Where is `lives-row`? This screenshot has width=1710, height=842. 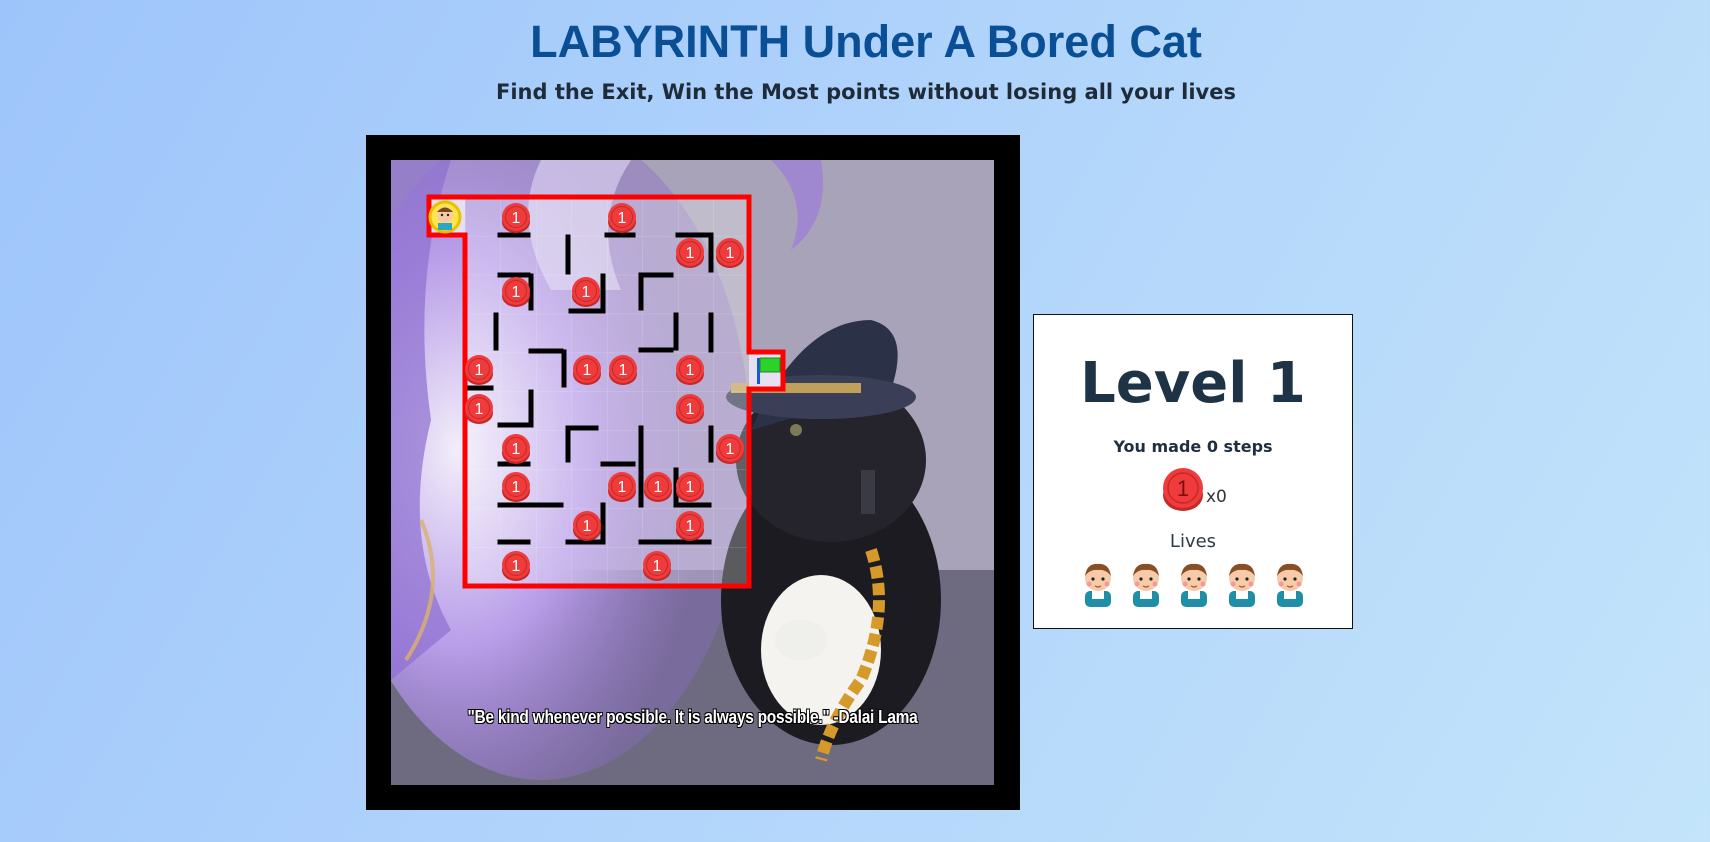
lives-row is located at coordinates (1198, 585).